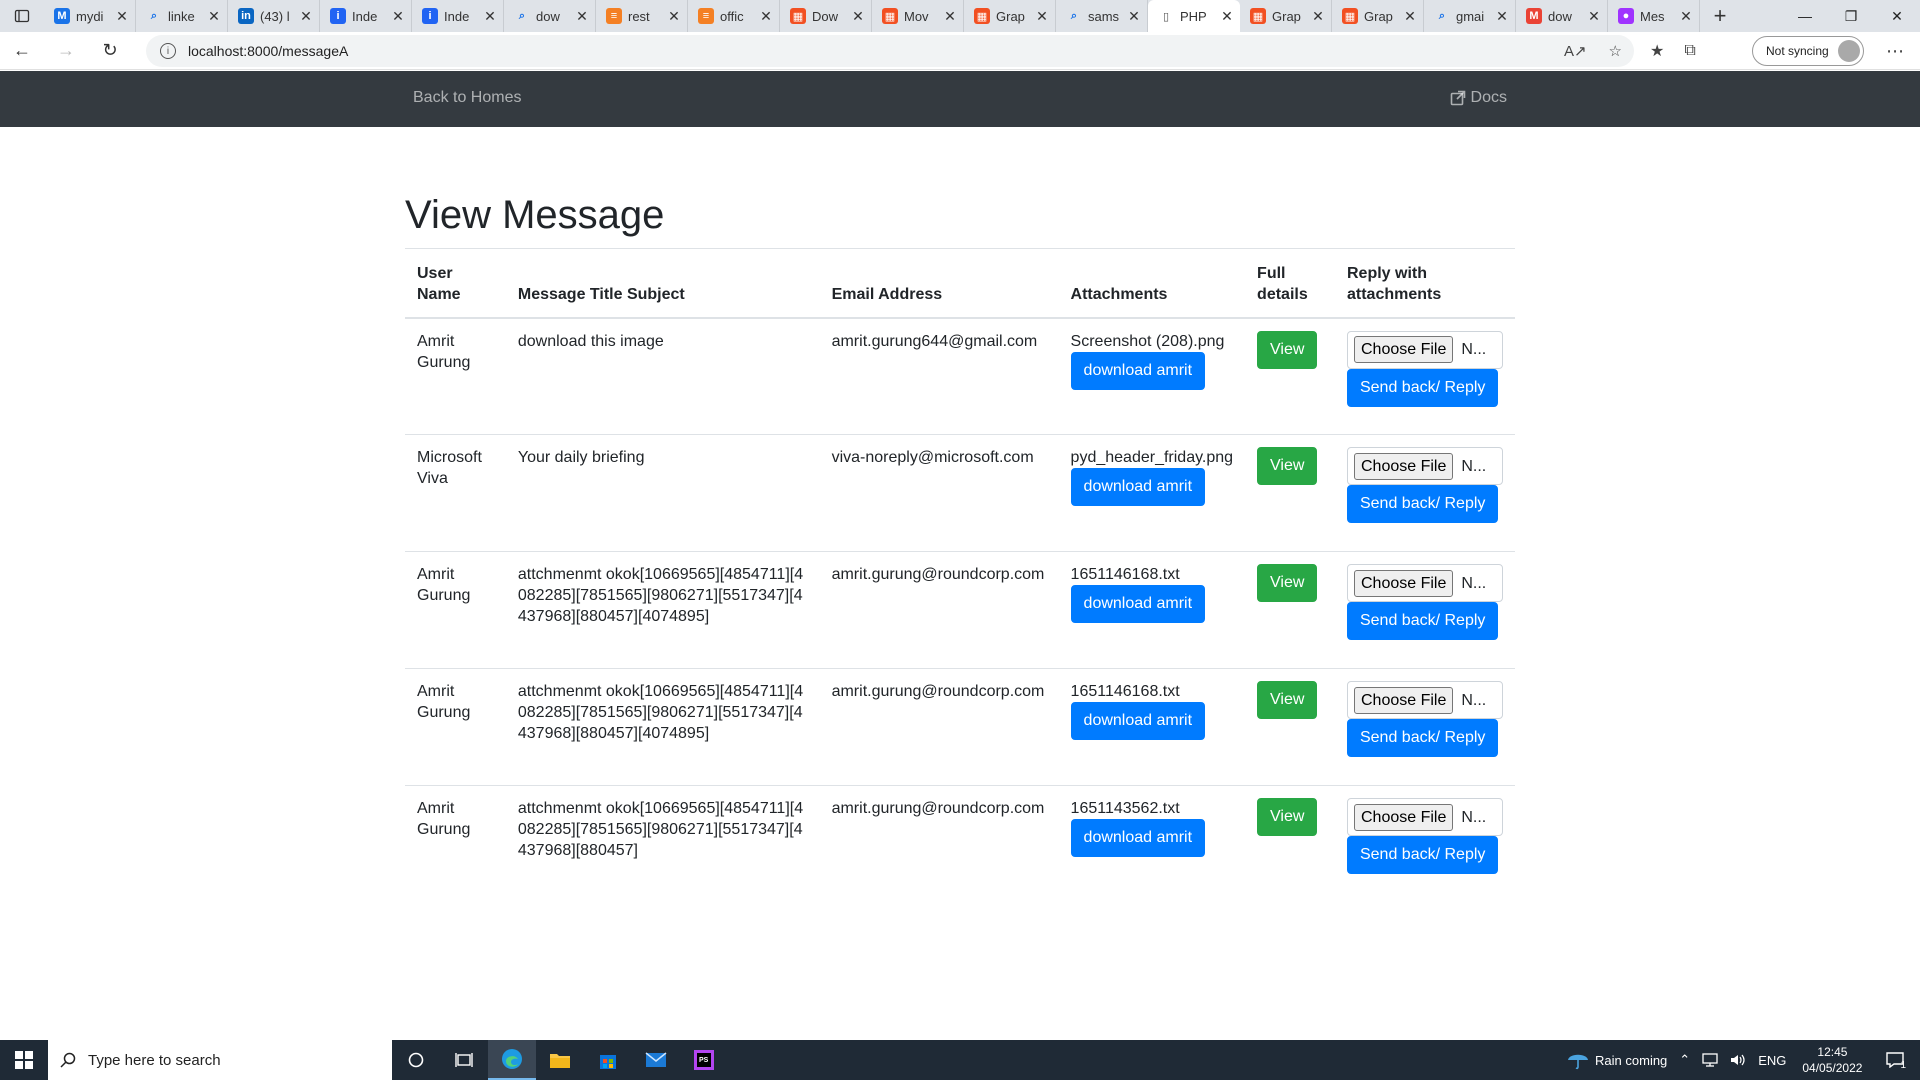 The width and height of the screenshot is (1920, 1080). What do you see at coordinates (1738, 1060) in the screenshot?
I see `volume-icon` at bounding box center [1738, 1060].